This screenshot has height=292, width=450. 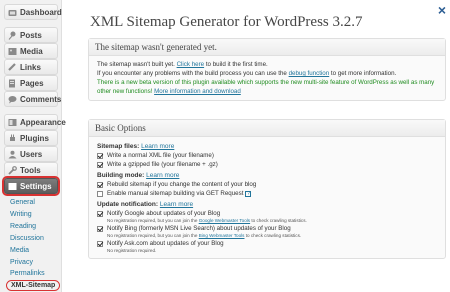 I want to click on sidebar-subitem-general: General, so click(x=22, y=202).